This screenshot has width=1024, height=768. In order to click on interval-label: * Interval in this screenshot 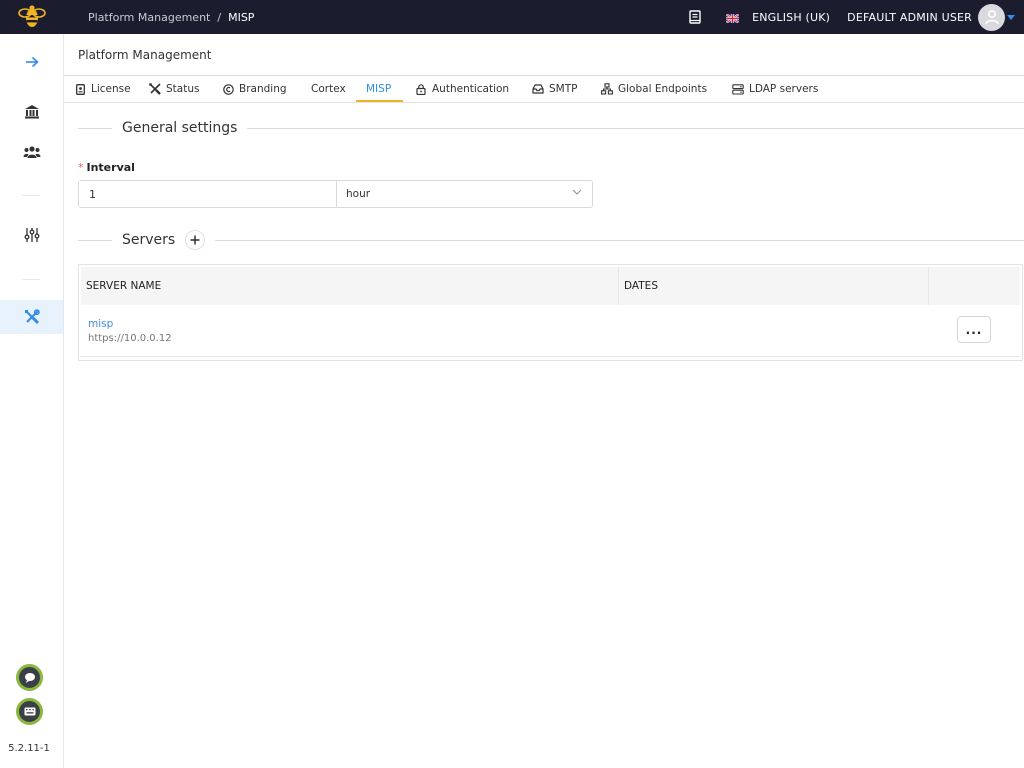, I will do `click(106, 167)`.